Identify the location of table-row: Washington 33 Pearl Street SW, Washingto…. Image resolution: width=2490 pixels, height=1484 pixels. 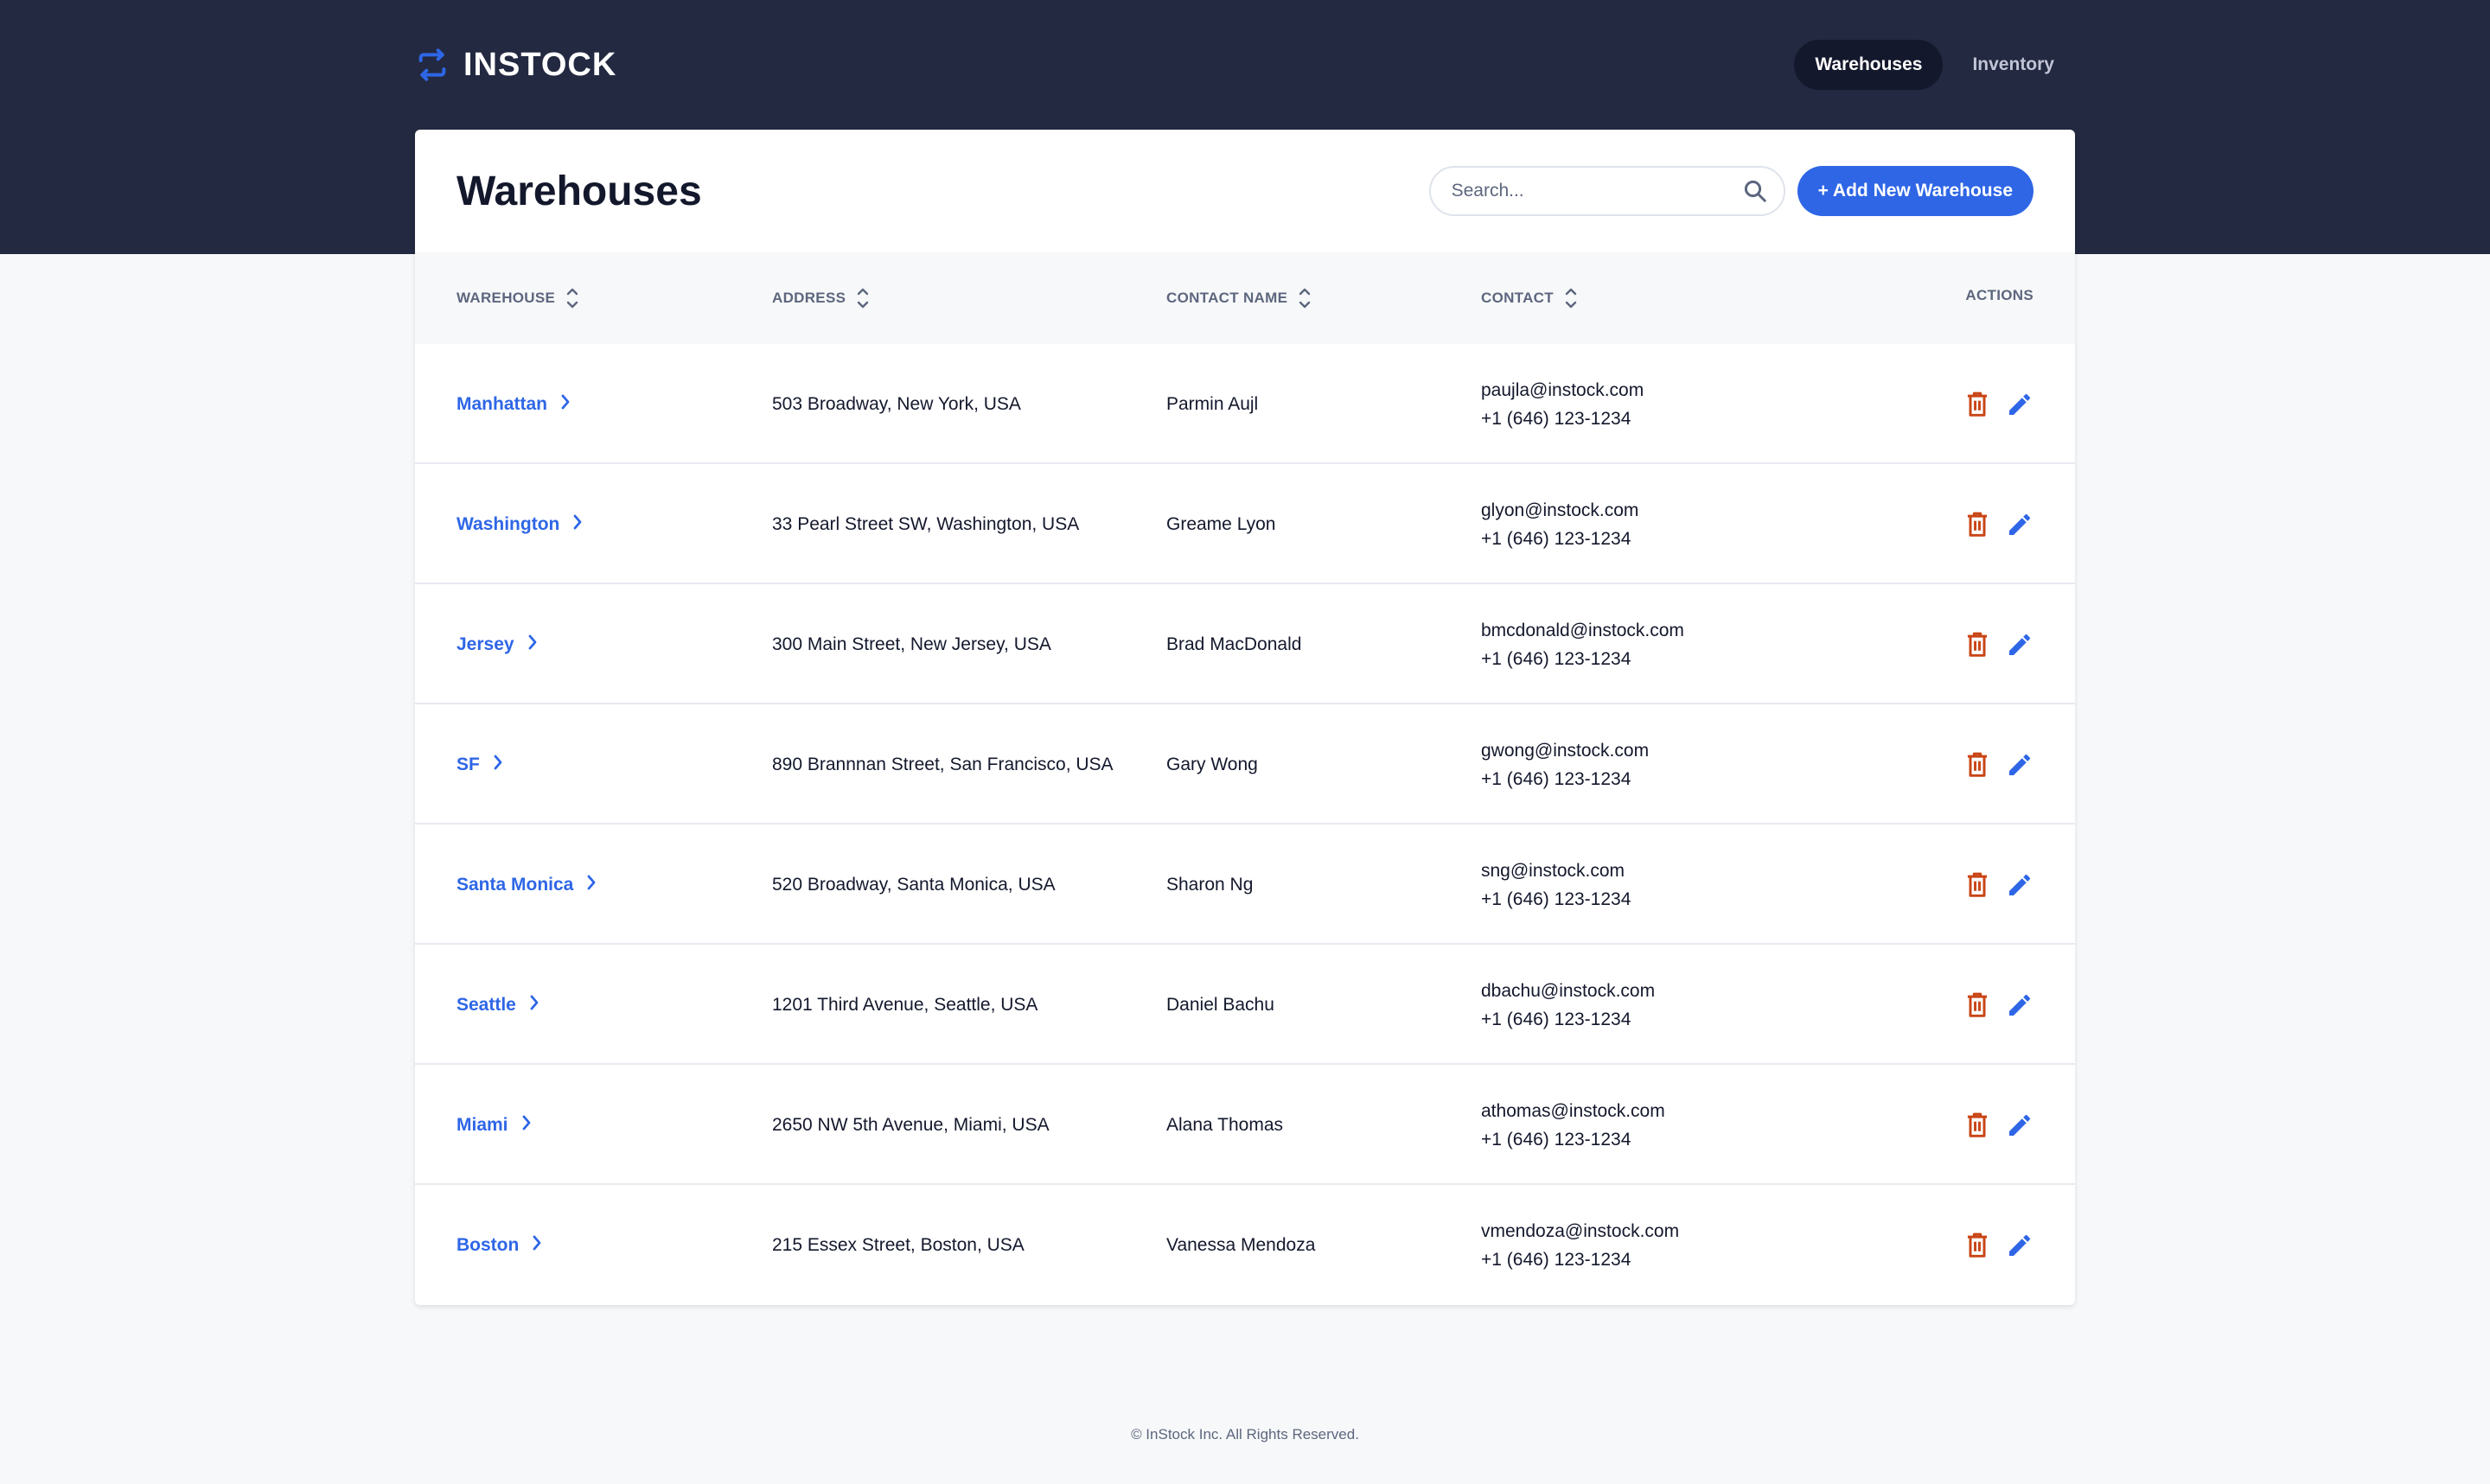
(1245, 524).